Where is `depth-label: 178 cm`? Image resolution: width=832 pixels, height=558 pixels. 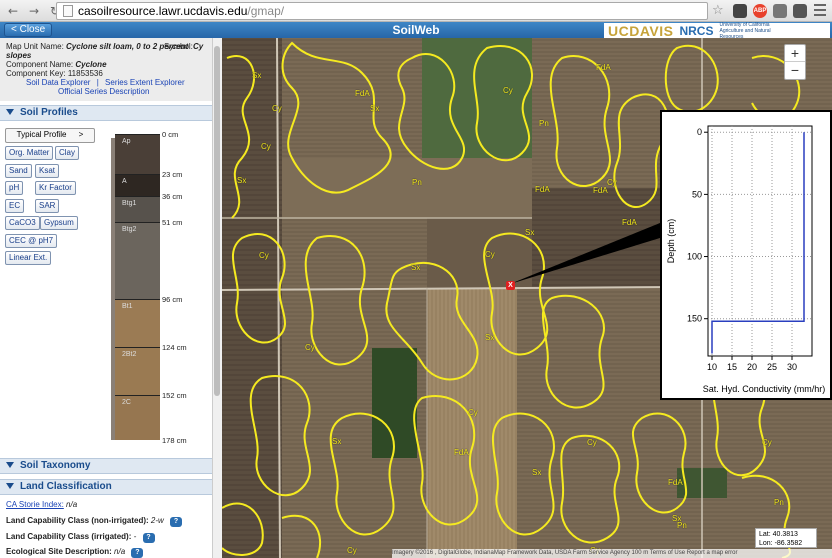
depth-label: 178 cm is located at coordinates (174, 441).